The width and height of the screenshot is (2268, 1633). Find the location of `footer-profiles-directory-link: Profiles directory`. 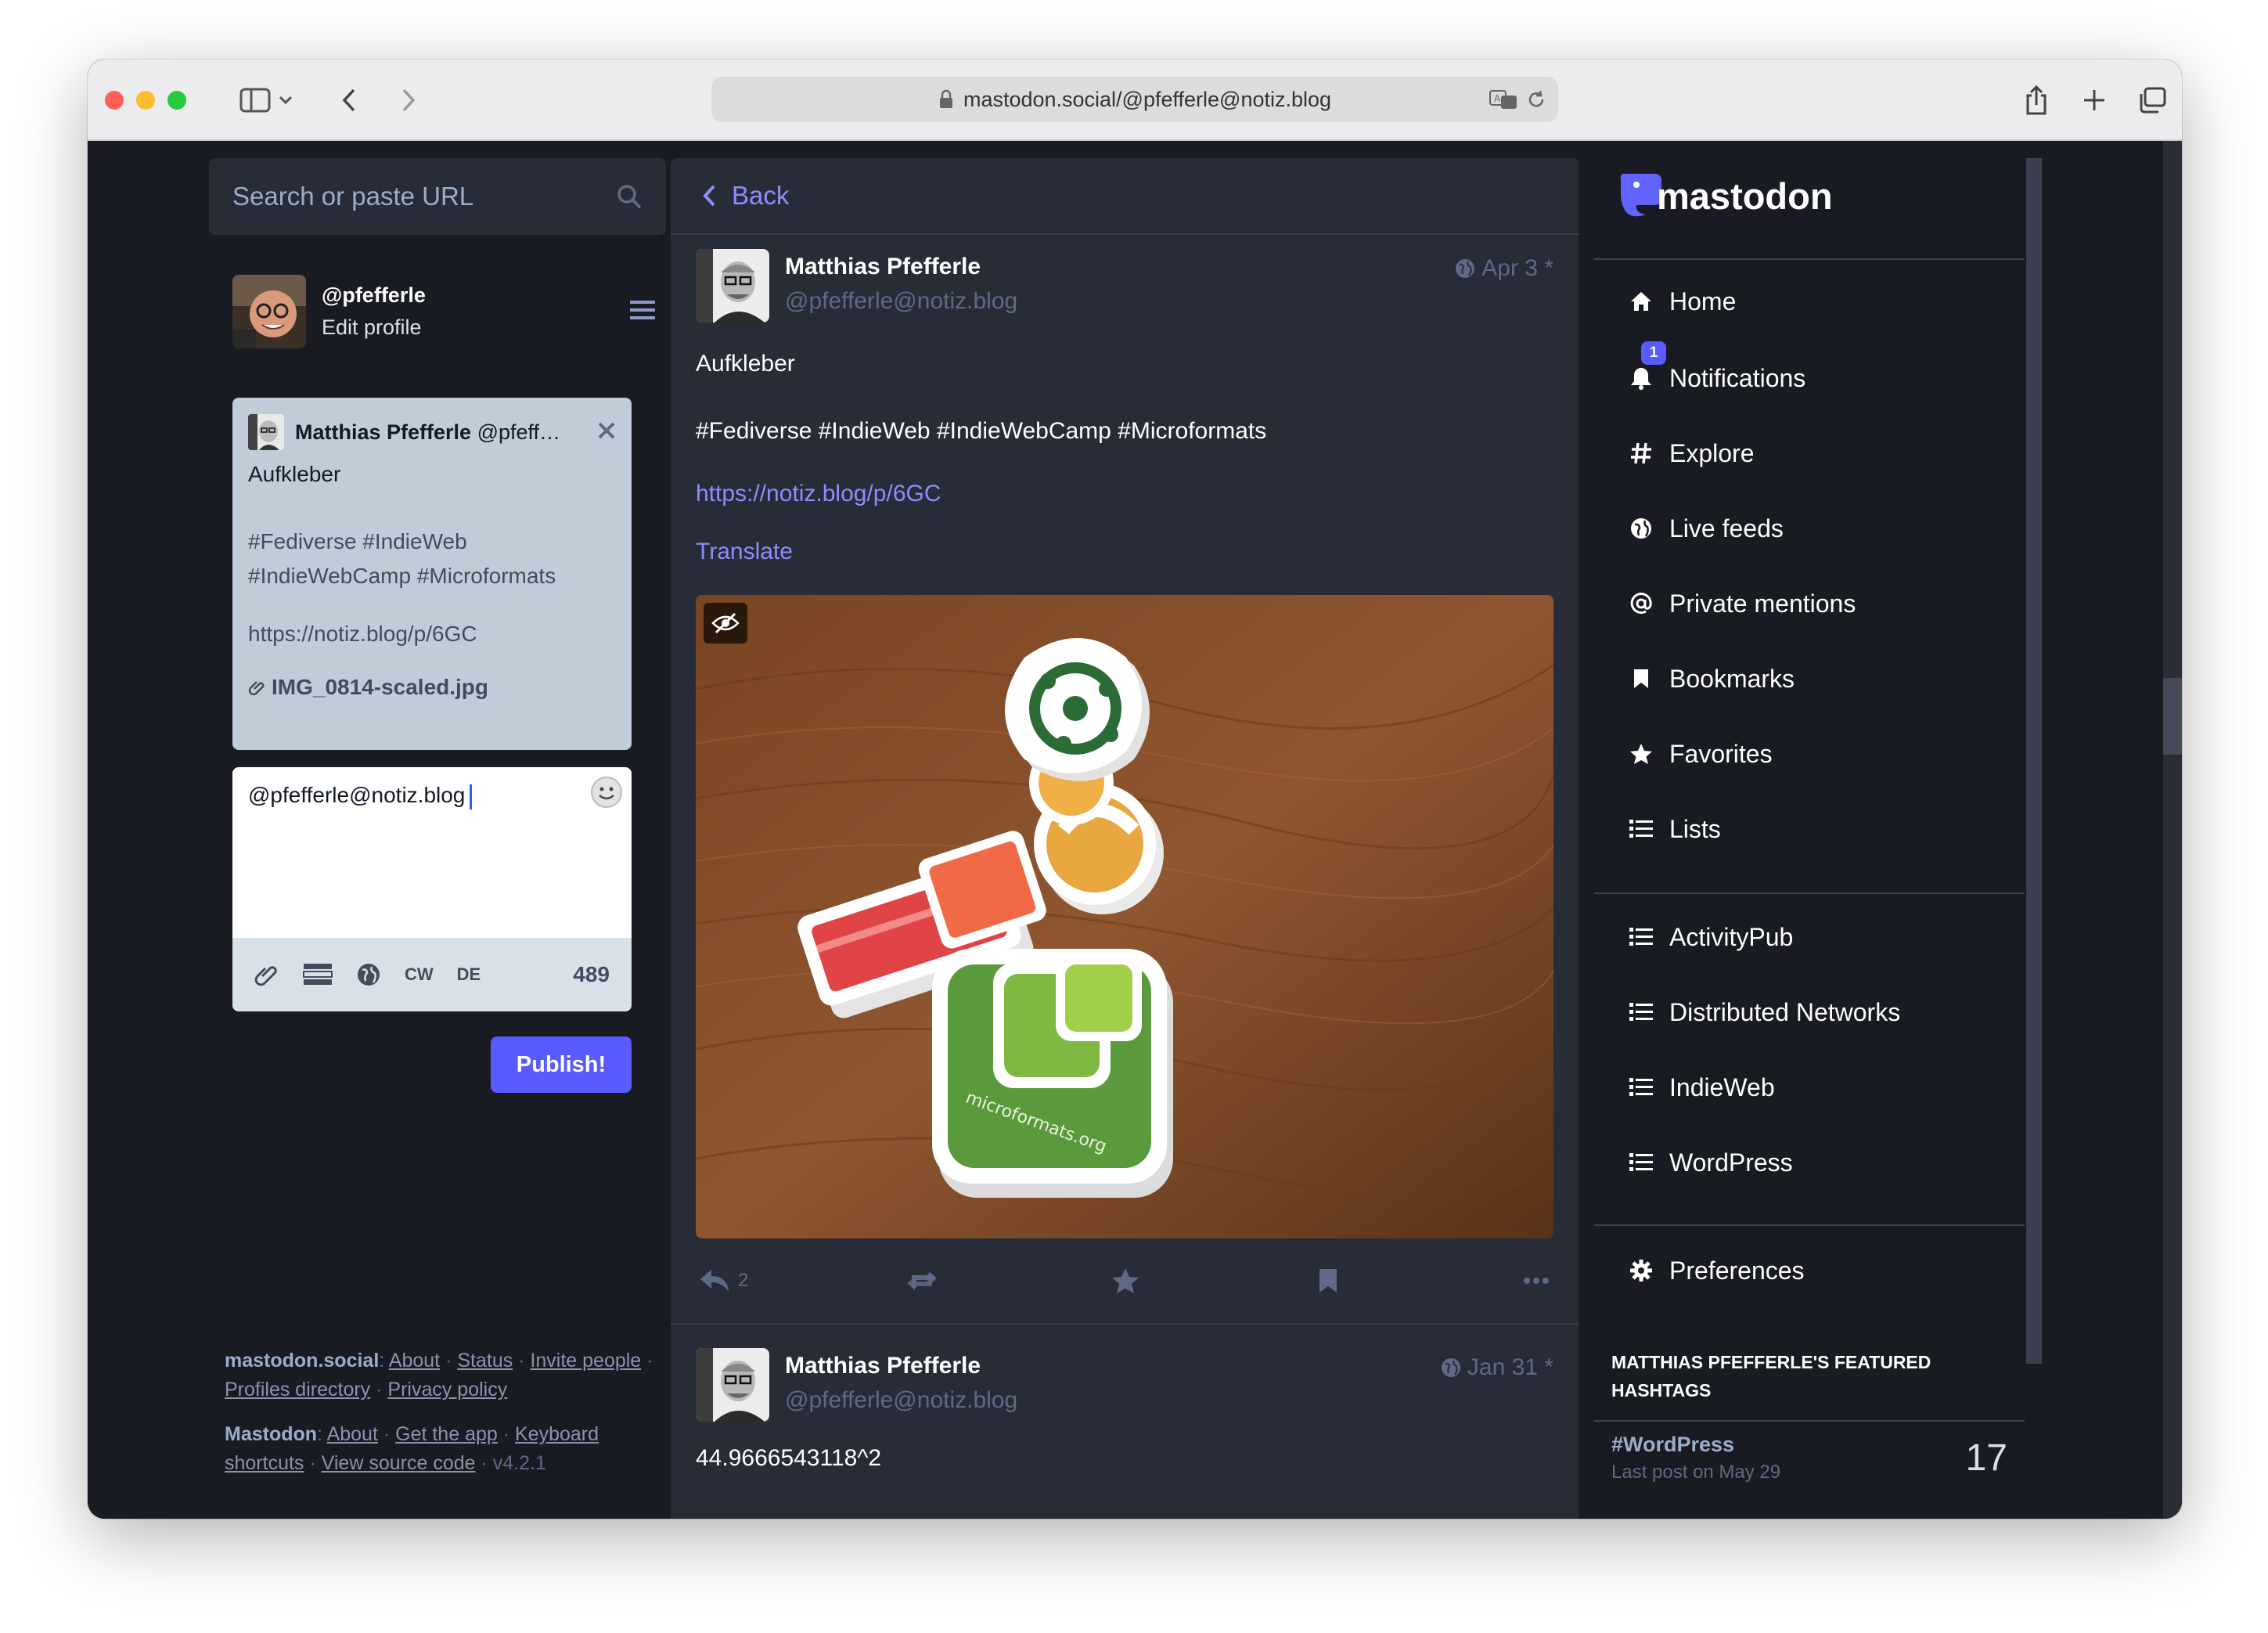

footer-profiles-directory-link: Profiles directory is located at coordinates (297, 1390).